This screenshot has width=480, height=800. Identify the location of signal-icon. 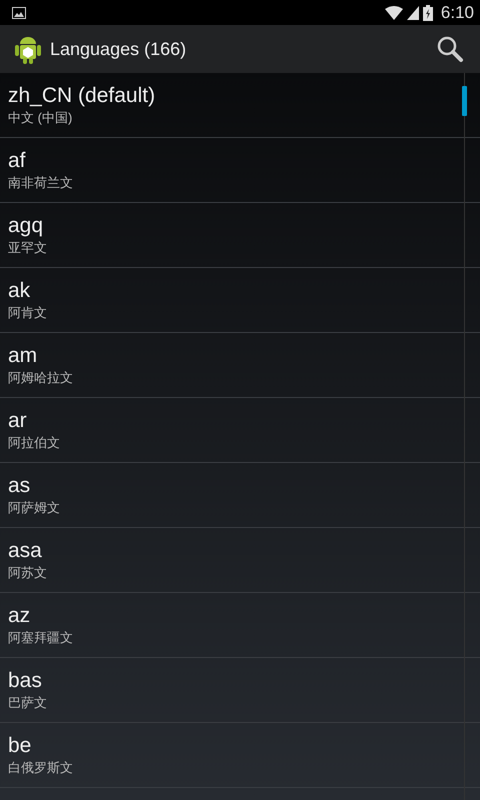
(412, 13).